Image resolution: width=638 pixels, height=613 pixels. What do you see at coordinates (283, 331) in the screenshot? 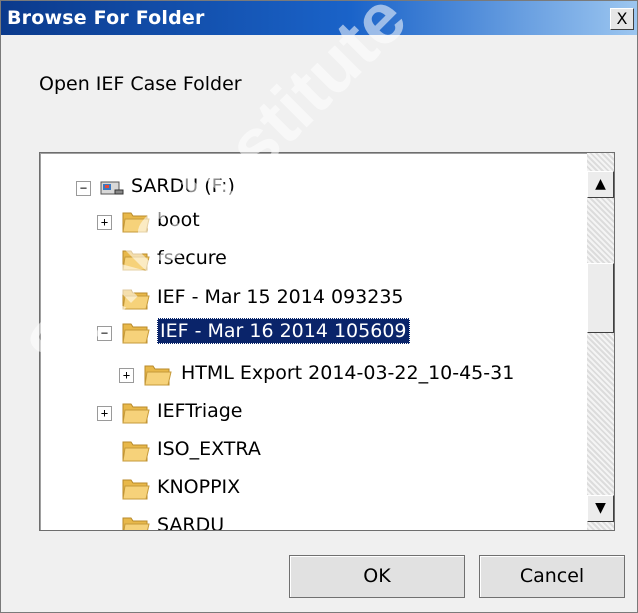
I see `tree-item-label-selected: IEF - Mar 16 2014 105609` at bounding box center [283, 331].